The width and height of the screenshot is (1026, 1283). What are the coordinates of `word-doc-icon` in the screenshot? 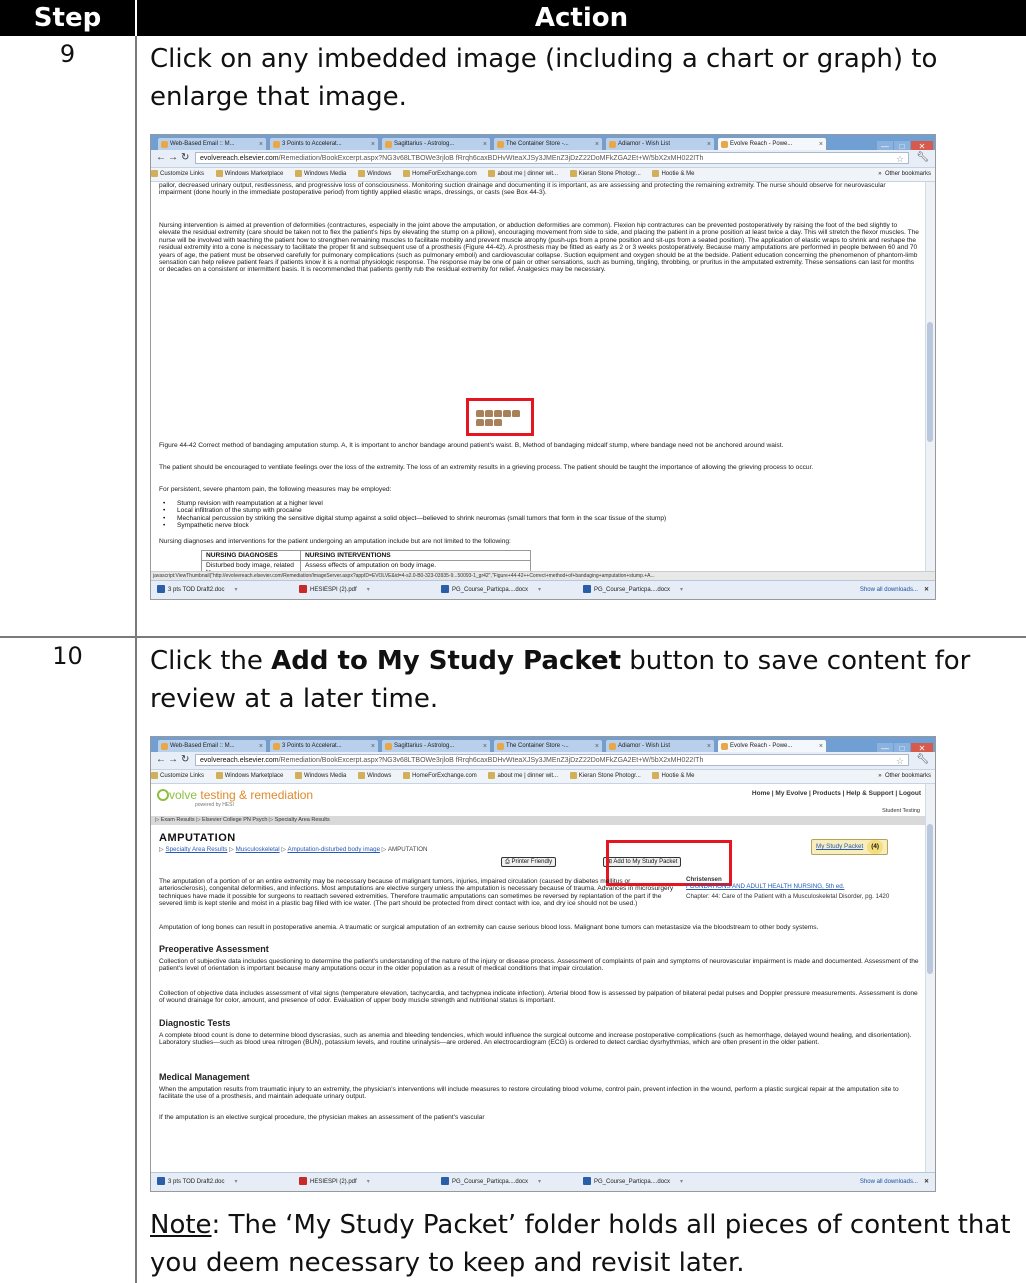 It's located at (161, 1181).